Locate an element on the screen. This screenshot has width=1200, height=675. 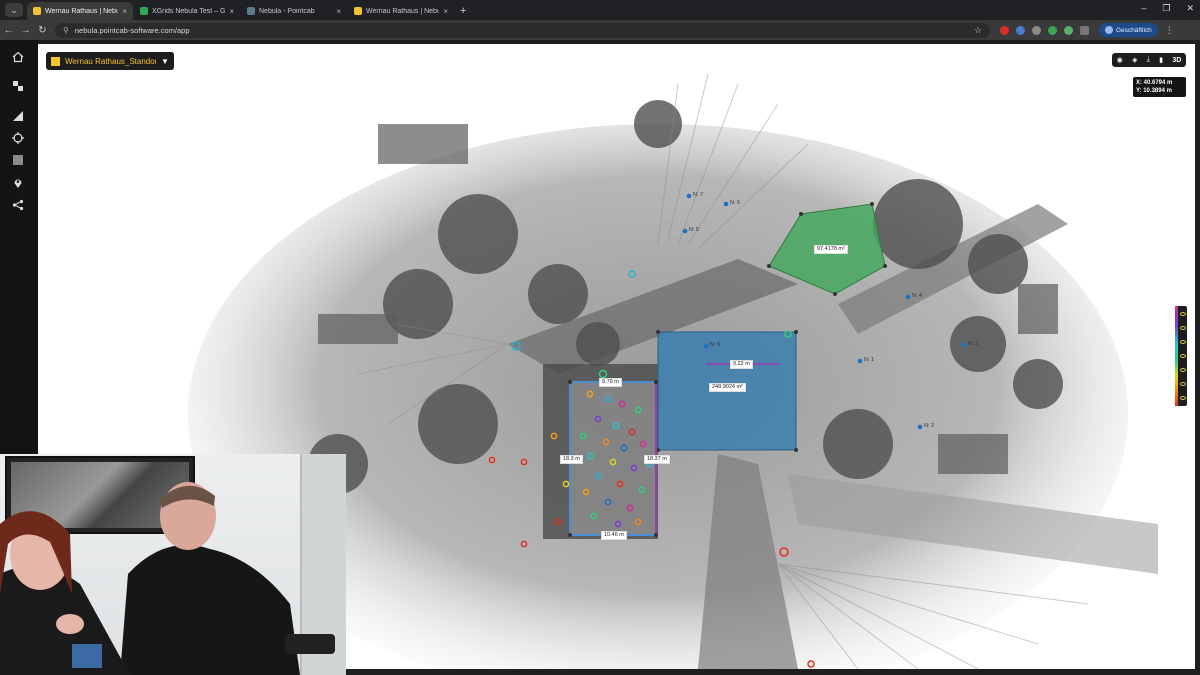
pointcab-favicon-icon is located at coordinates (251, 11).